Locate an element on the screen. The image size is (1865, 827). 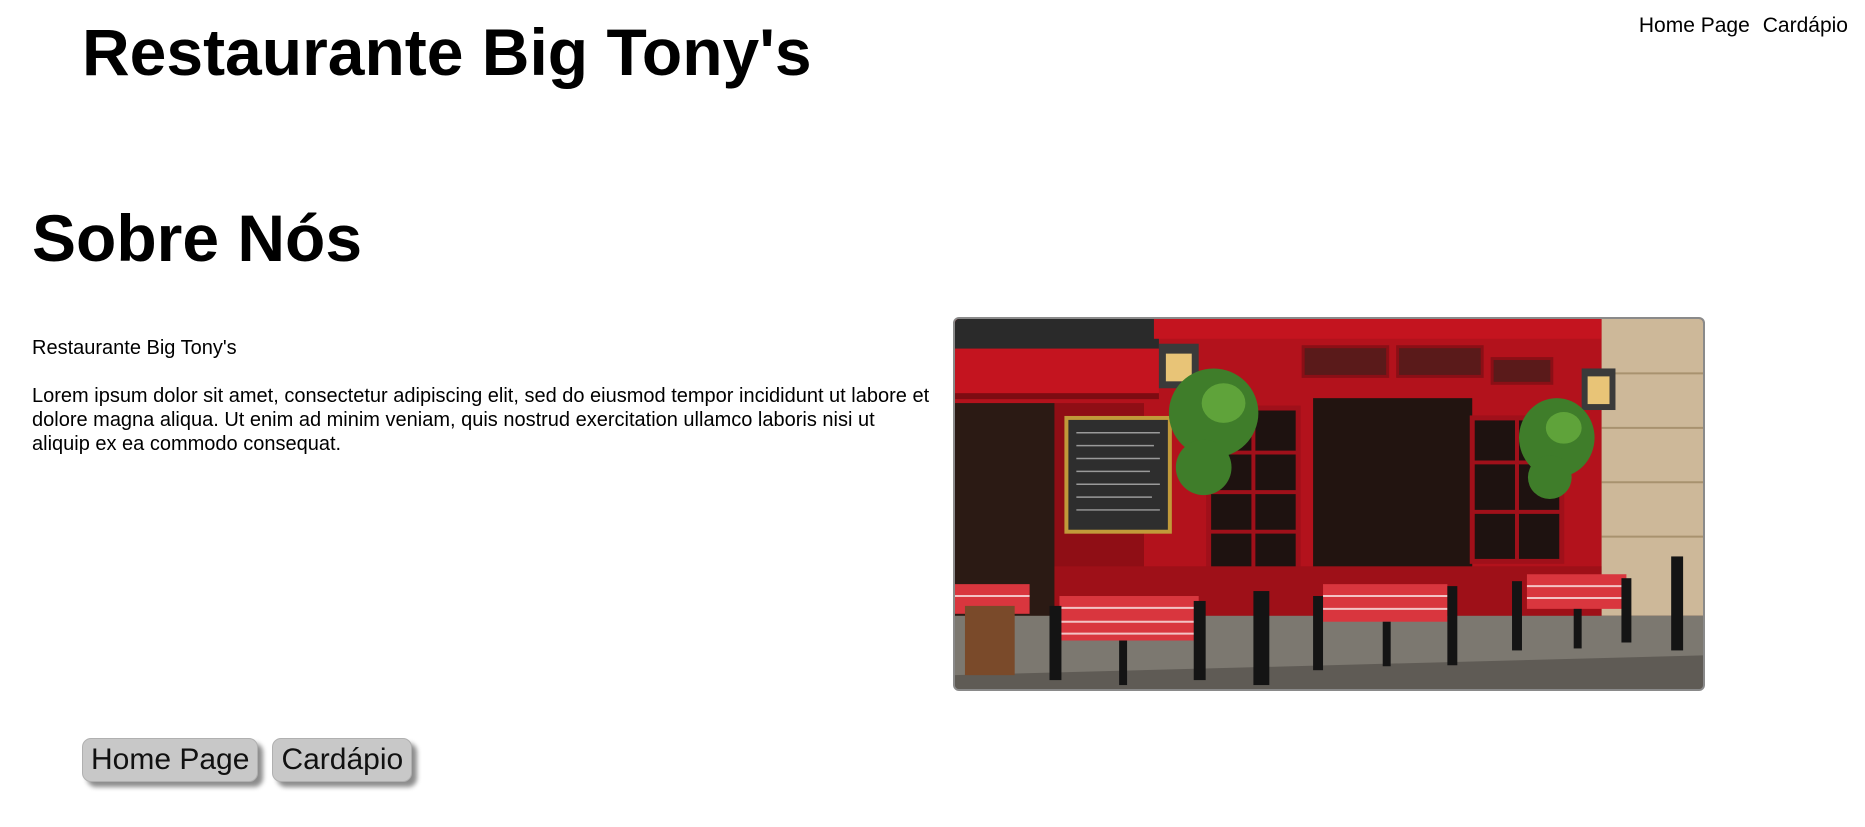
about-section-title: Sobre Nós is located at coordinates (197, 238).